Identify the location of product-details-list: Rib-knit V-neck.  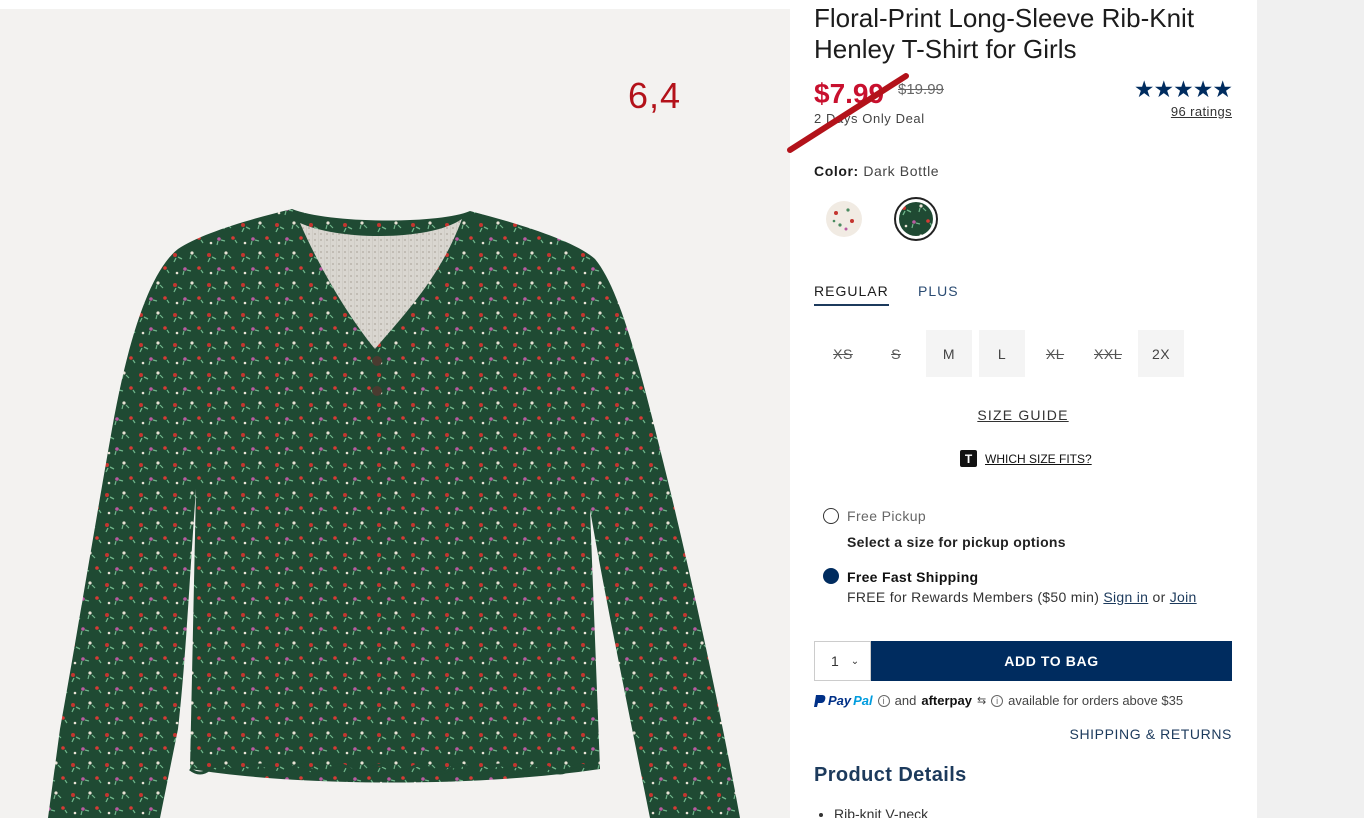
(881, 812).